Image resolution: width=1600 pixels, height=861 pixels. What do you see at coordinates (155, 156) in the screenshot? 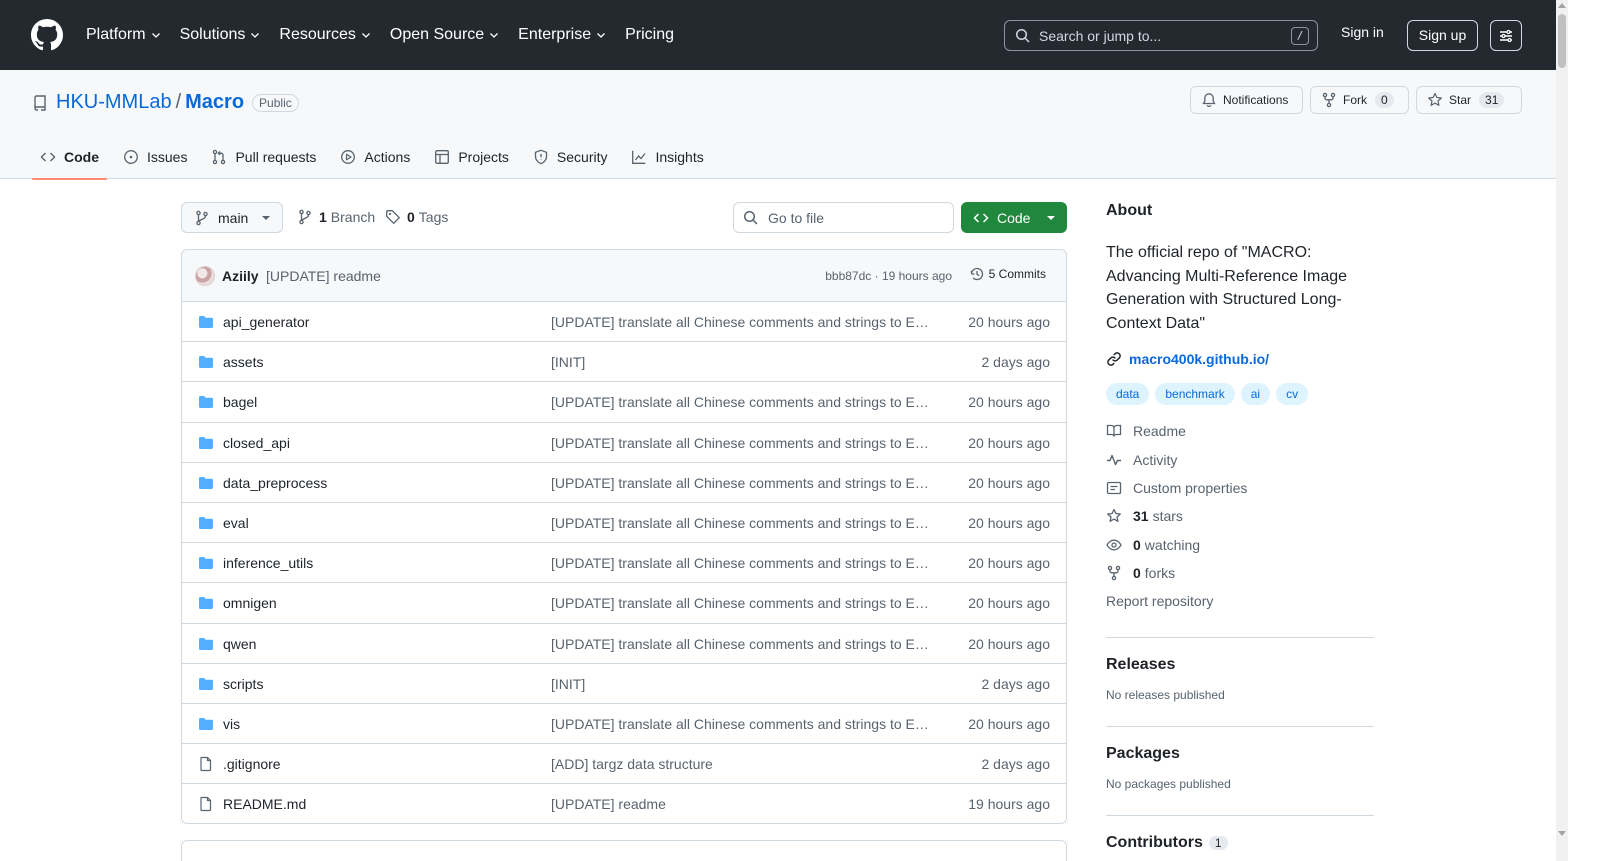
I see `tab-issues: Issues` at bounding box center [155, 156].